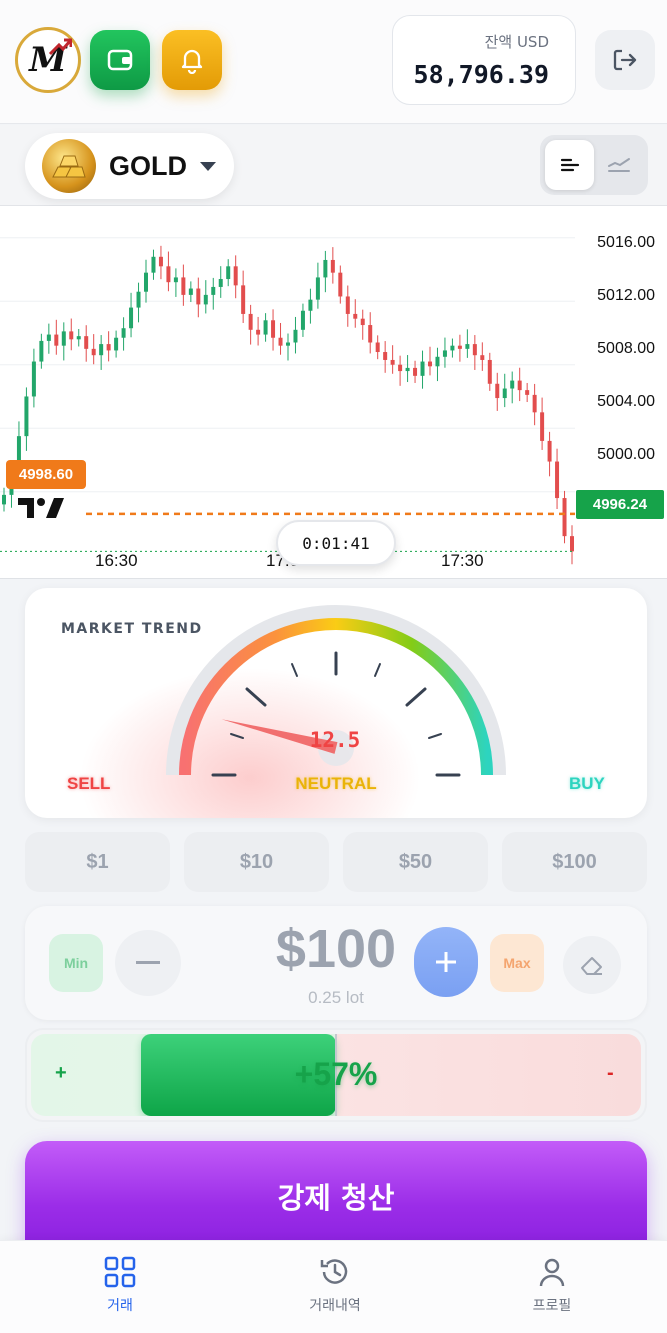 This screenshot has height=1333, width=667. Describe the element at coordinates (587, 783) in the screenshot. I see `buy-label: BUY` at that location.